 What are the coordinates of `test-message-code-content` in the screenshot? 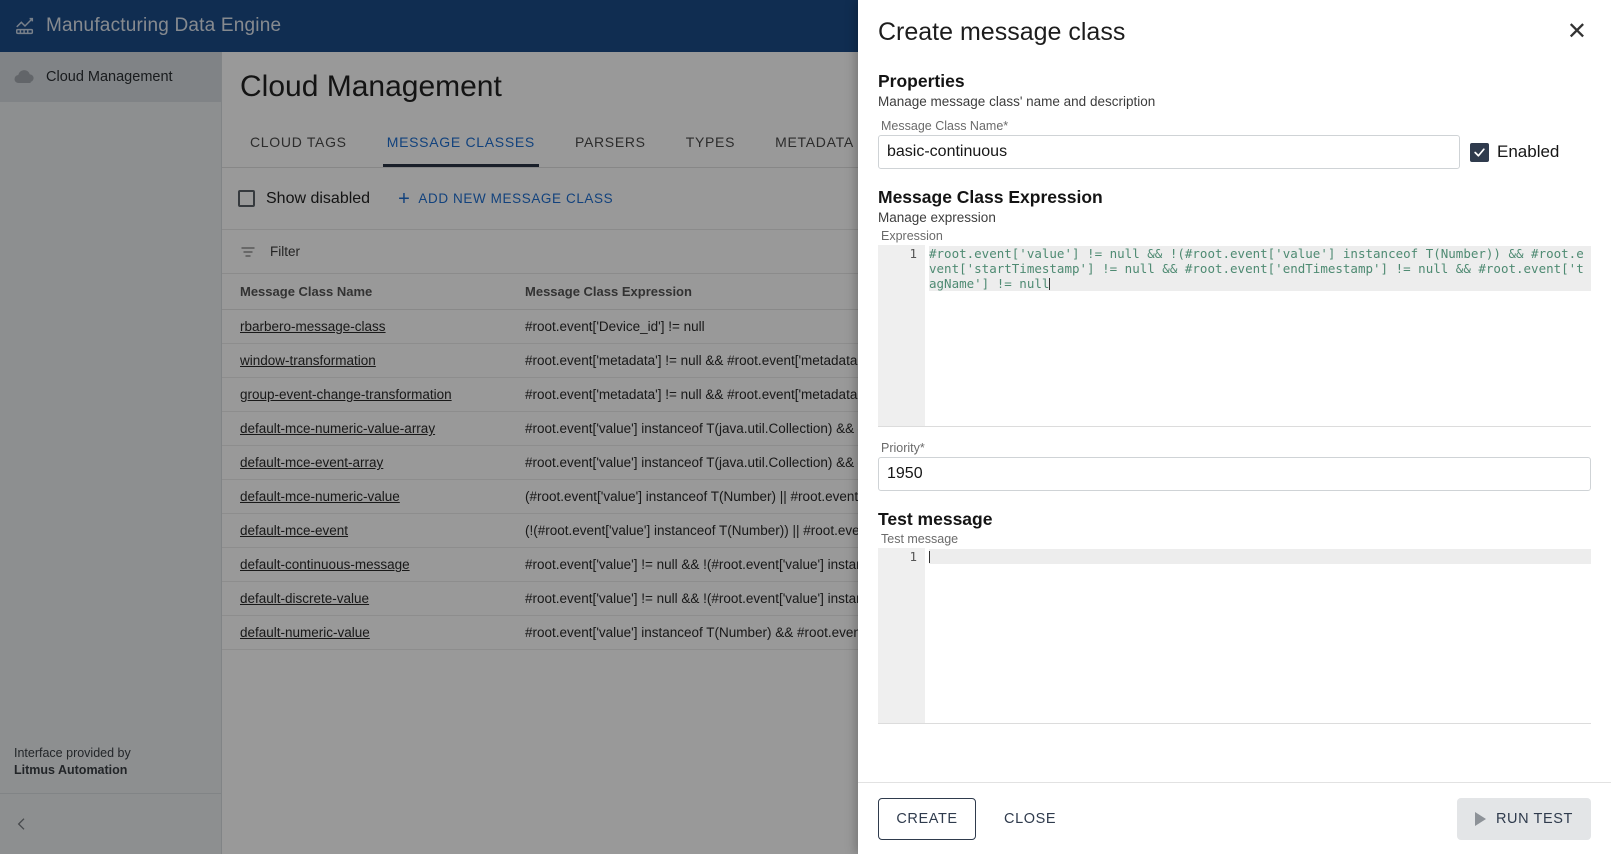 It's located at (1258, 635).